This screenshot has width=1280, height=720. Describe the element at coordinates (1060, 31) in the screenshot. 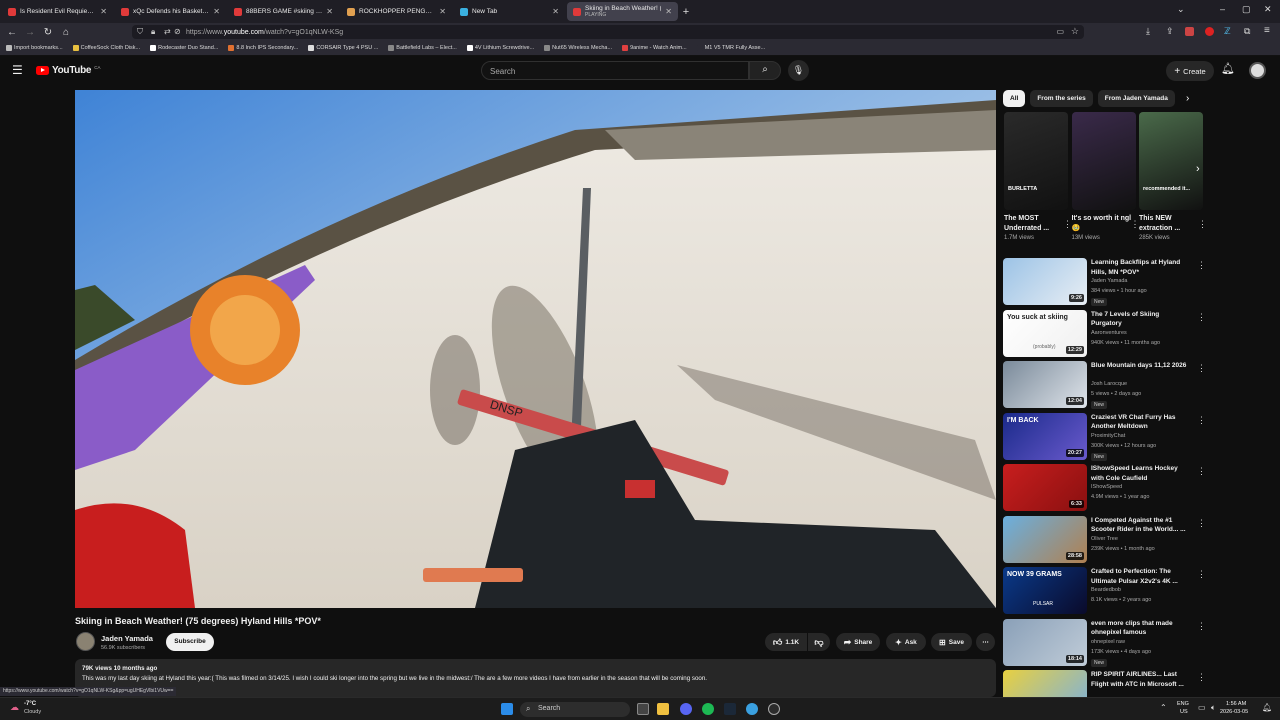

I see `reader-view-icon: ▭` at that location.